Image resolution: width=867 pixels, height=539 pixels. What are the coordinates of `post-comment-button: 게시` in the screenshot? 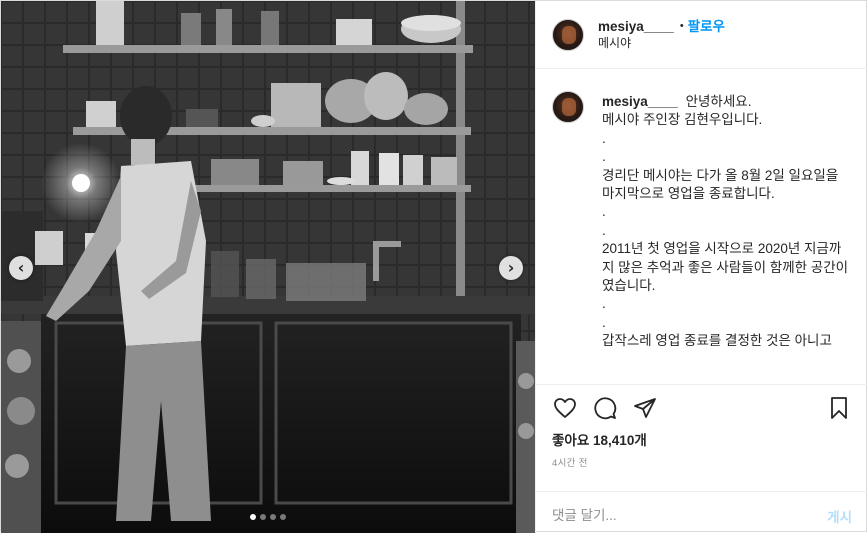 It's located at (839, 516).